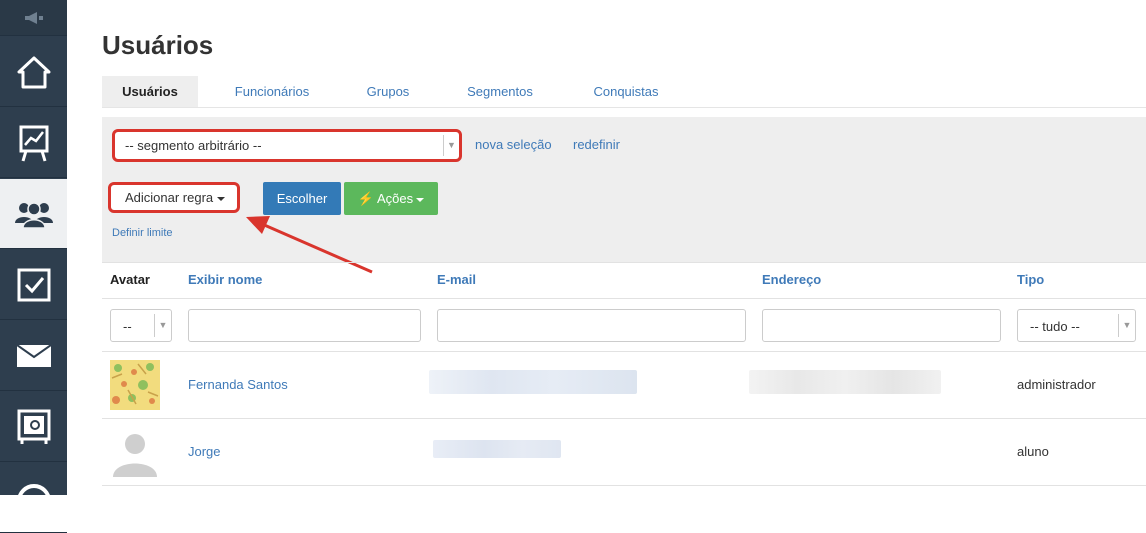 The image size is (1146, 533). I want to click on sidebar-item-messages, so click(33, 356).